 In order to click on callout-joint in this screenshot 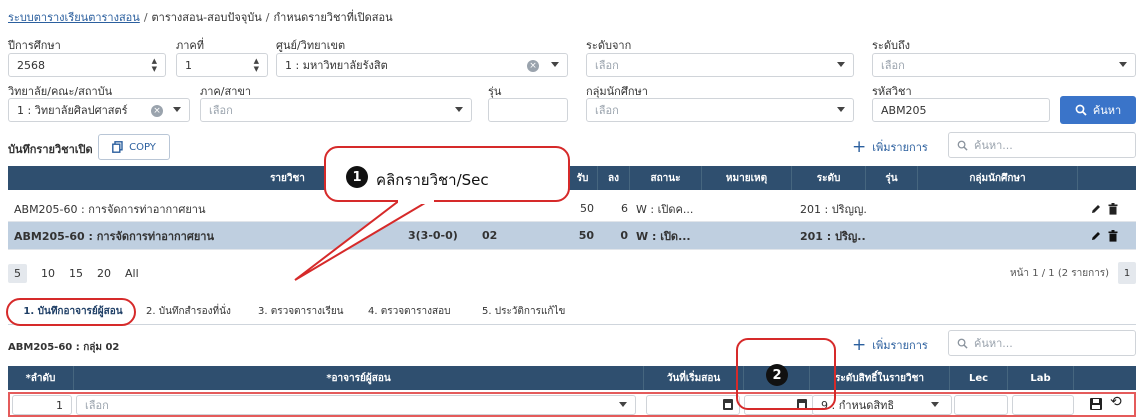, I will do `click(416, 200)`.